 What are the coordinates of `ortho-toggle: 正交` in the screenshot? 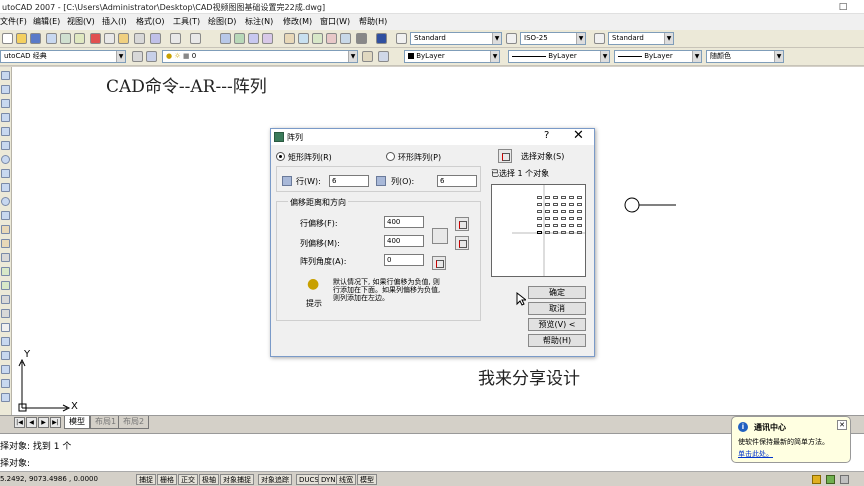 It's located at (188, 479).